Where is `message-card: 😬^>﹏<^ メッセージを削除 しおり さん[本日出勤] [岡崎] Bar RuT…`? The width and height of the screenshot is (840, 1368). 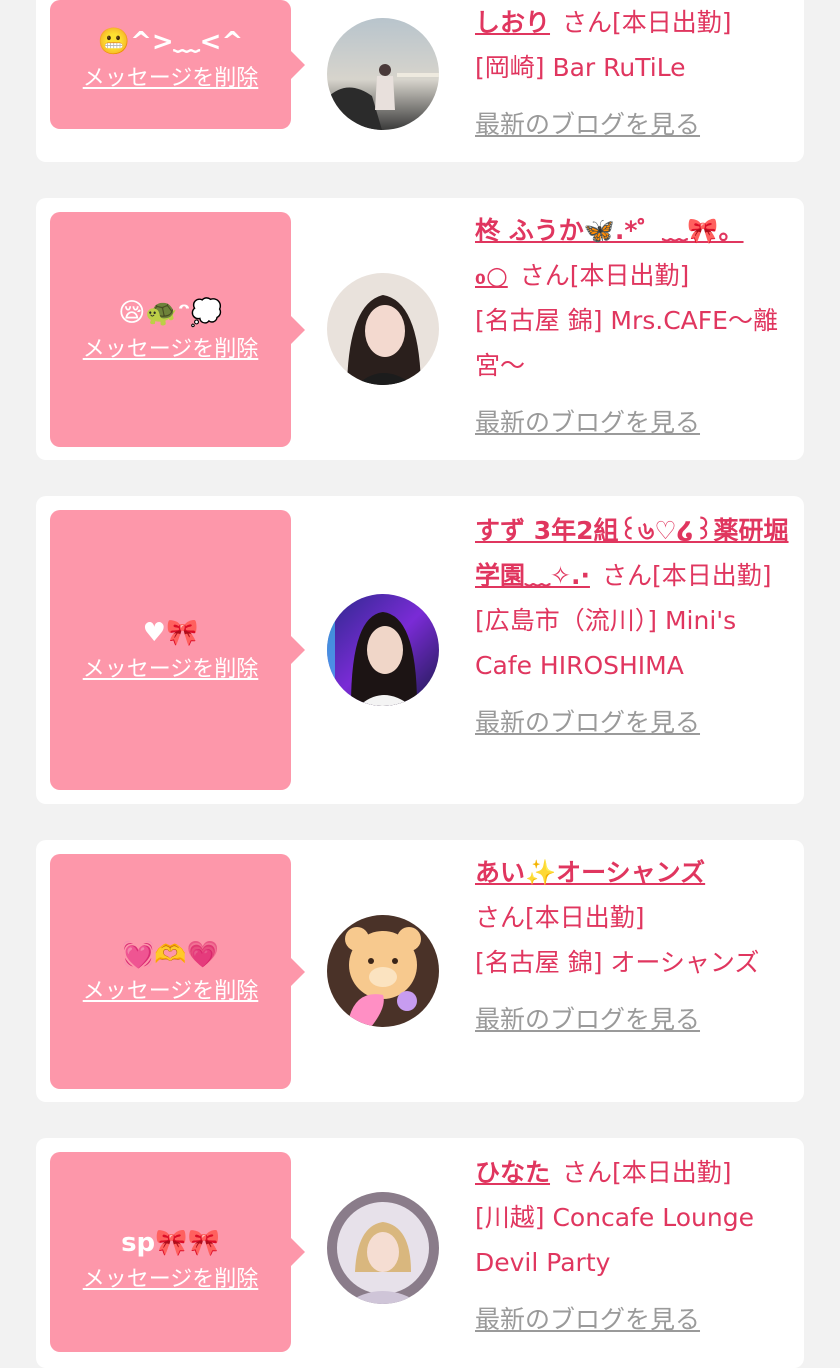 message-card: 😬^>﹏<^ メッセージを削除 しおり さん[本日出勤] [岡崎] Bar RuT… is located at coordinates (420, 81).